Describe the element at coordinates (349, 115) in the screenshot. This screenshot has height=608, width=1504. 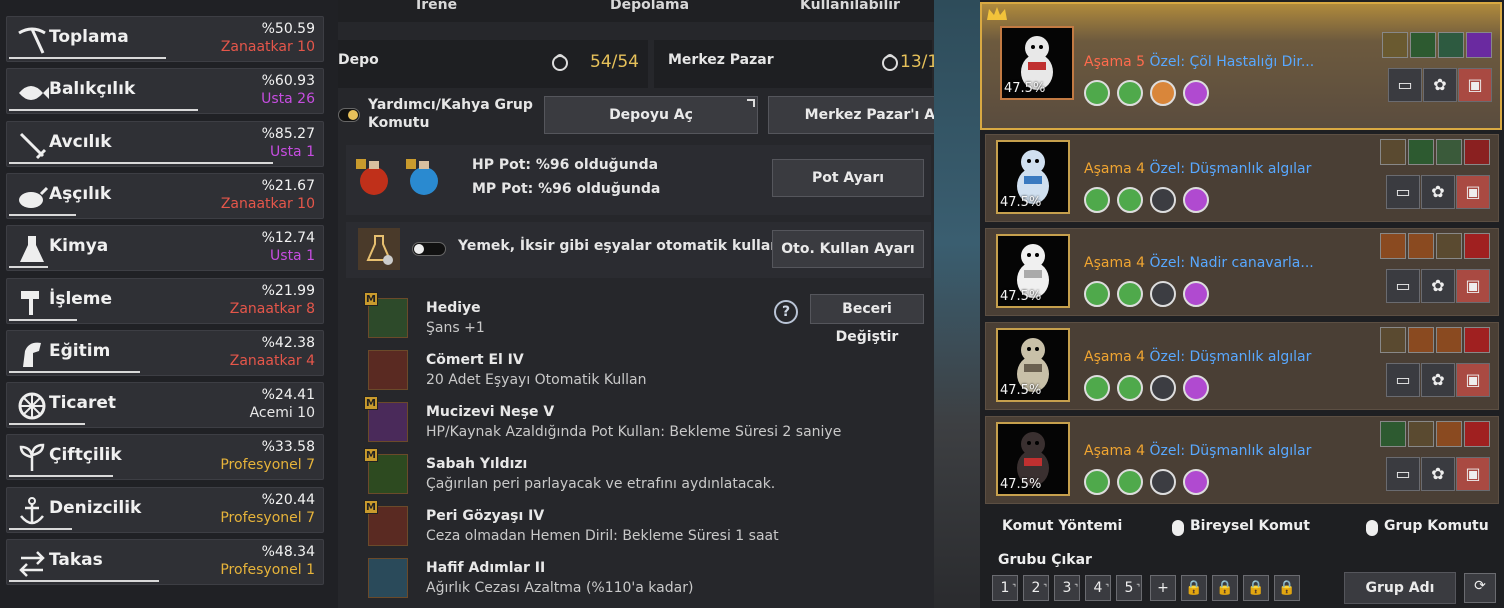
I see `helper-group-toggle` at that location.